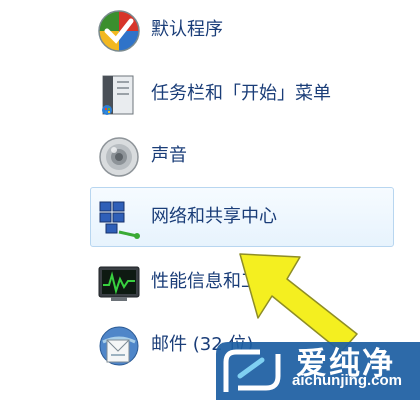 This screenshot has width=420, height=400. I want to click on taskbar-start-menu-icon, so click(118, 95).